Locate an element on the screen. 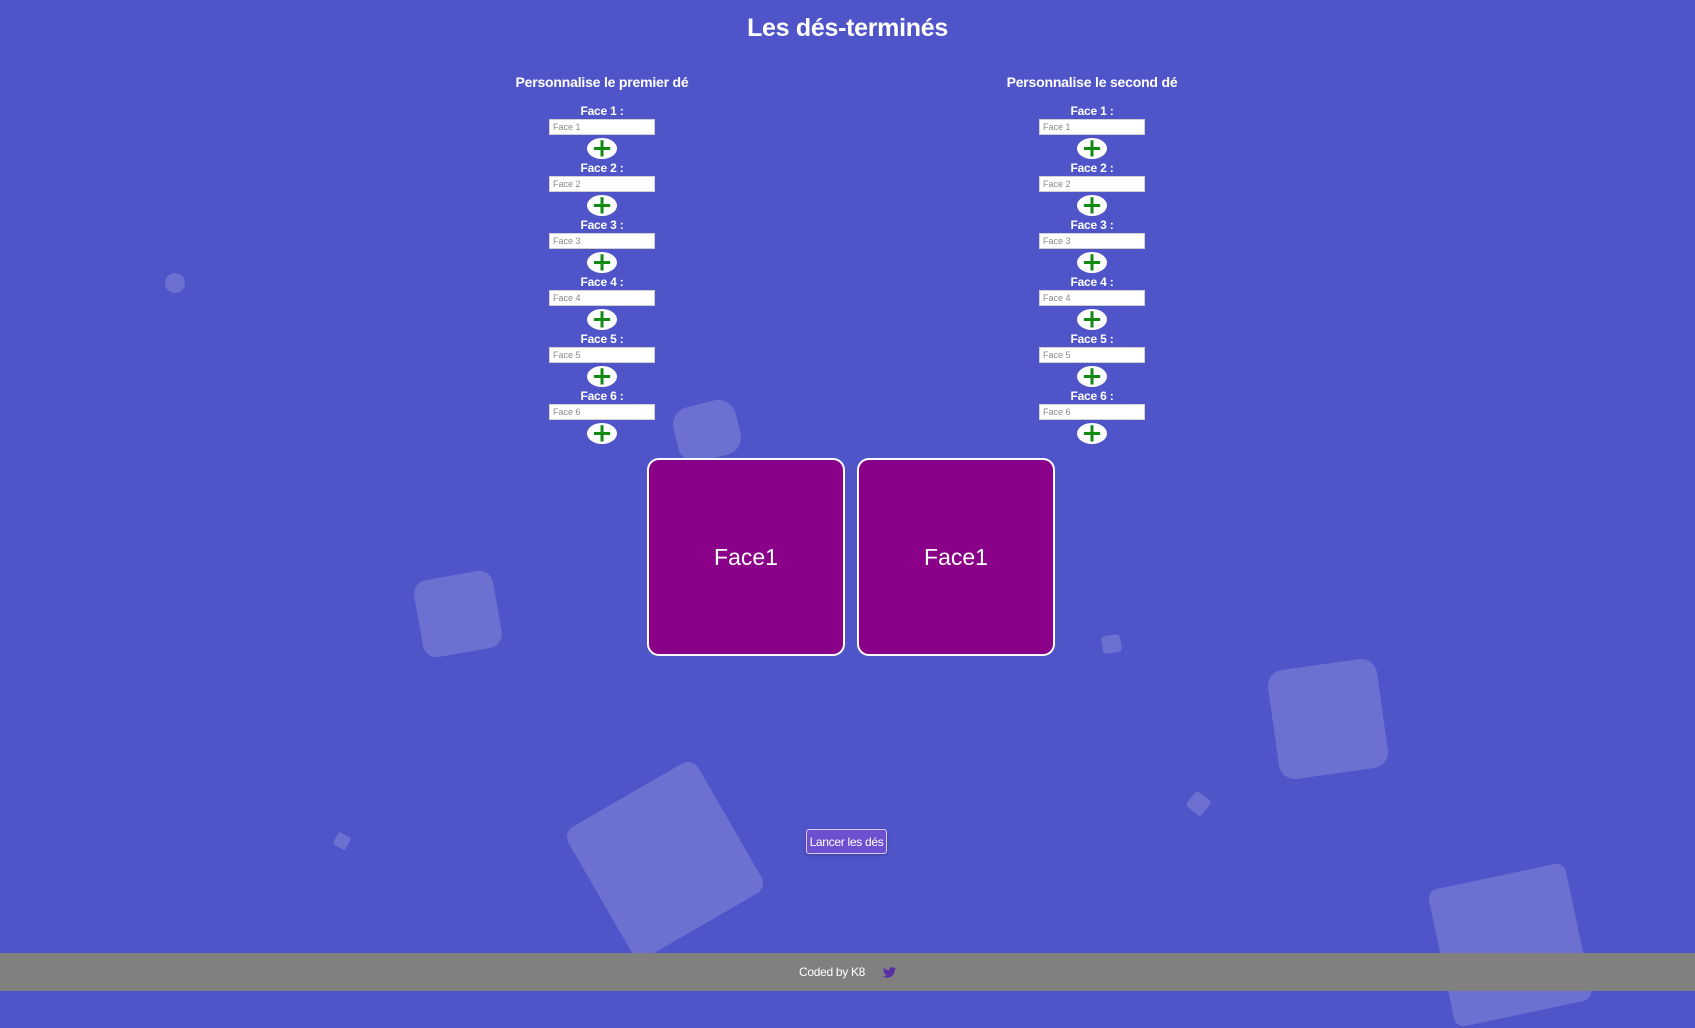 The height and width of the screenshot is (1028, 1695). first-die: Face1 is located at coordinates (746, 557).